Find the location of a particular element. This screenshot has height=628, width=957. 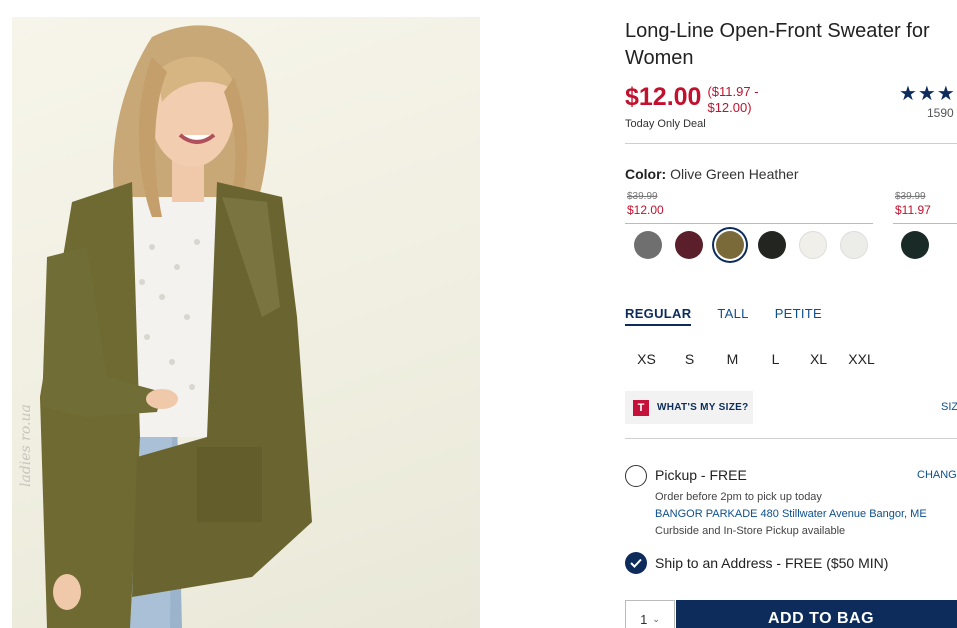

group-sale-price: $12.00 is located at coordinates (645, 210).